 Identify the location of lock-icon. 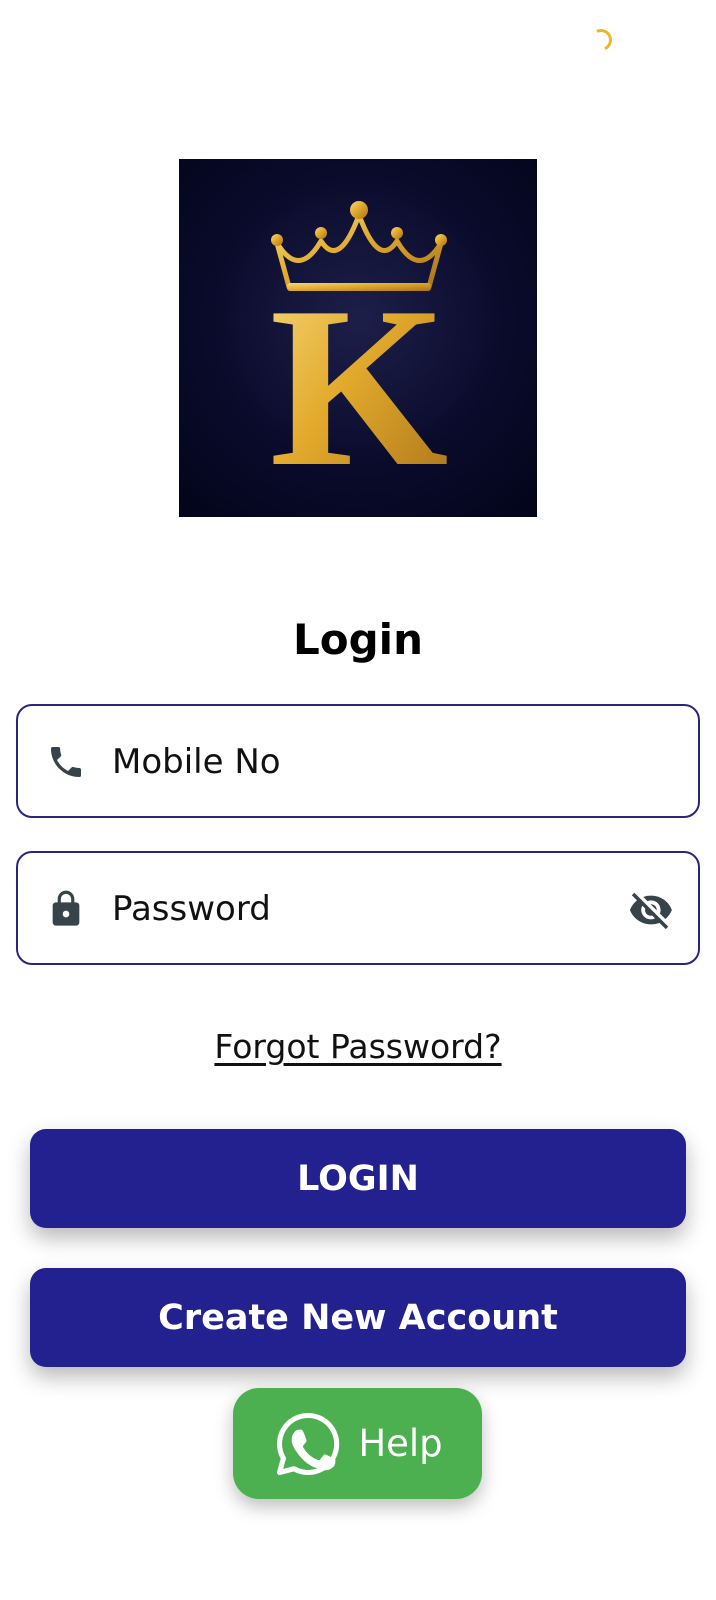
(66, 908).